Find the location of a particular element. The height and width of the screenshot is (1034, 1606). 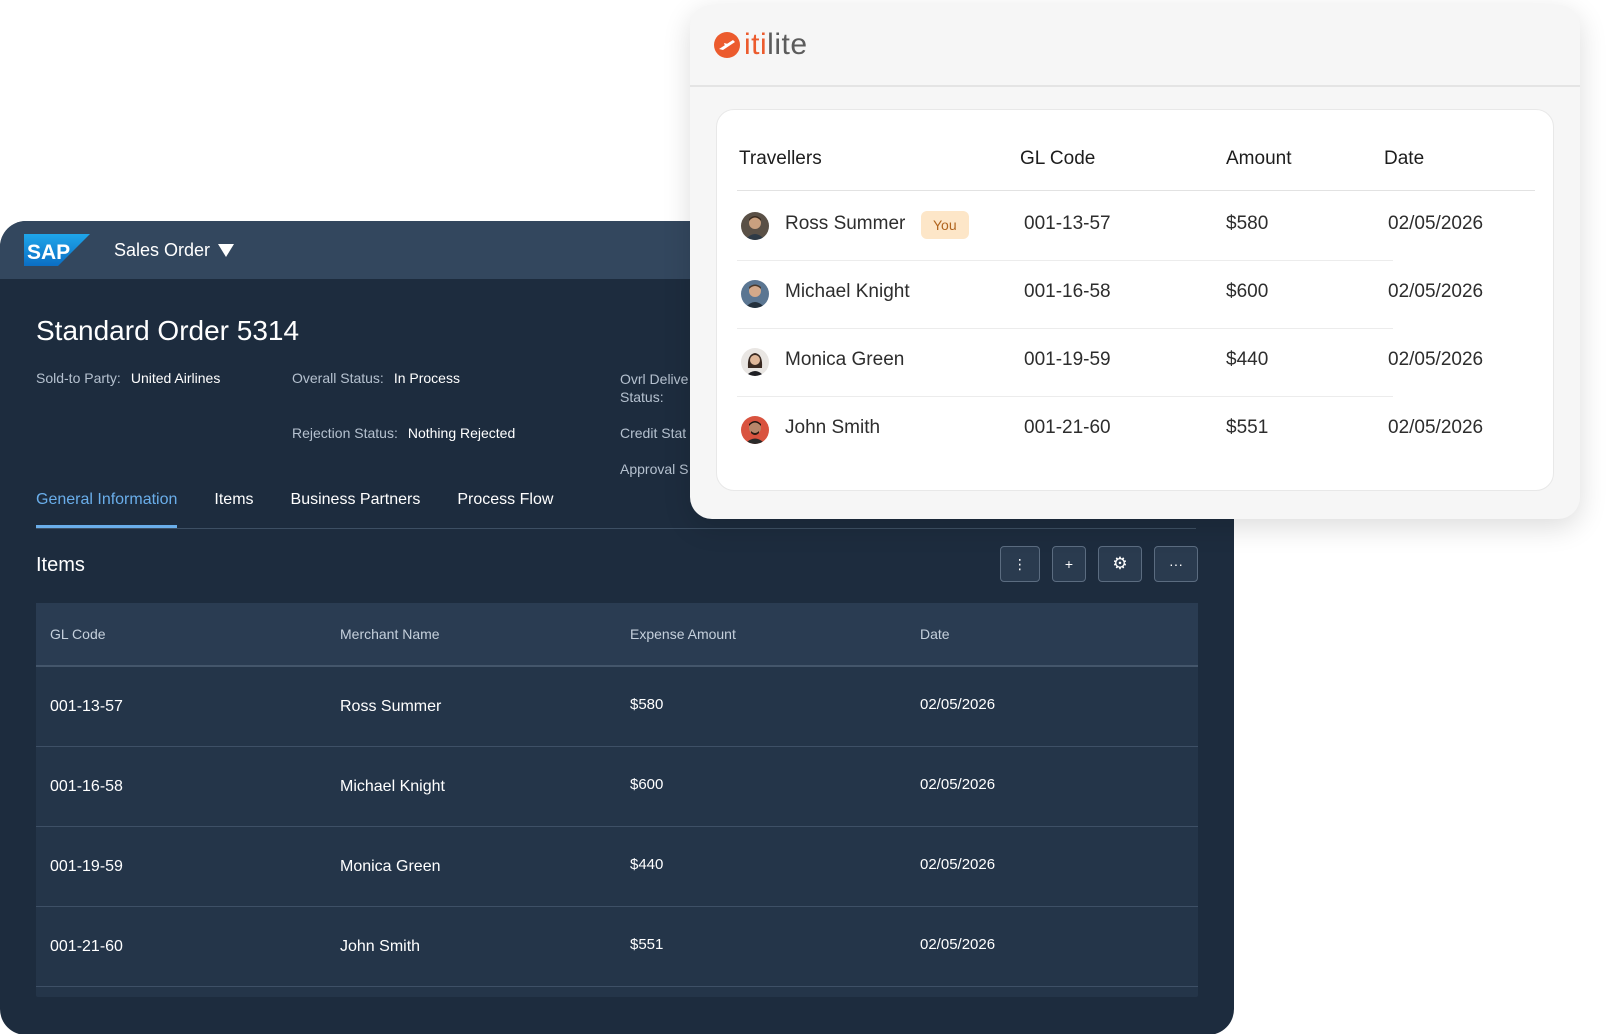

more-vertical-icon: ⋮ is located at coordinates (1019, 563).